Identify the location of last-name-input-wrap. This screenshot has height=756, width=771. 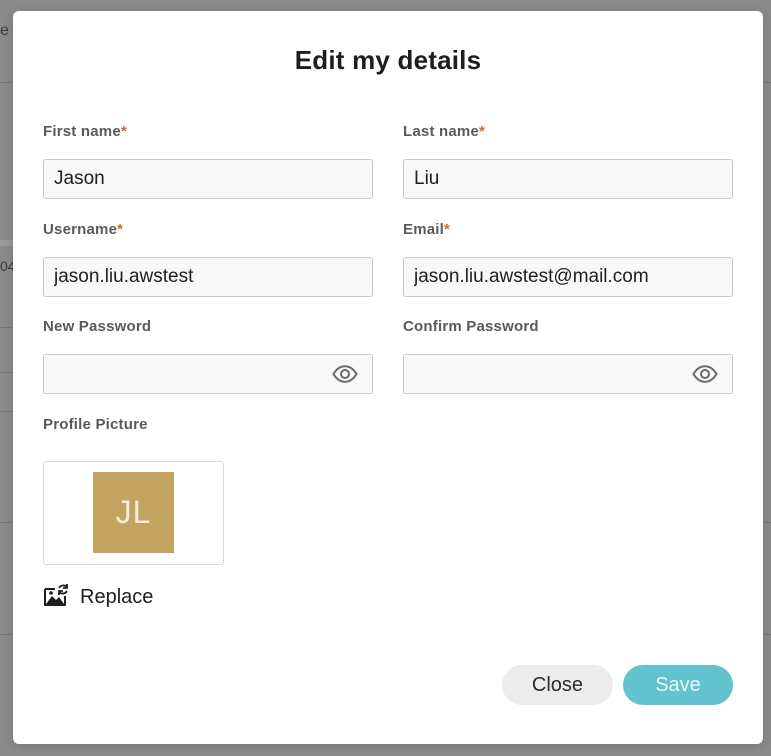
(568, 179).